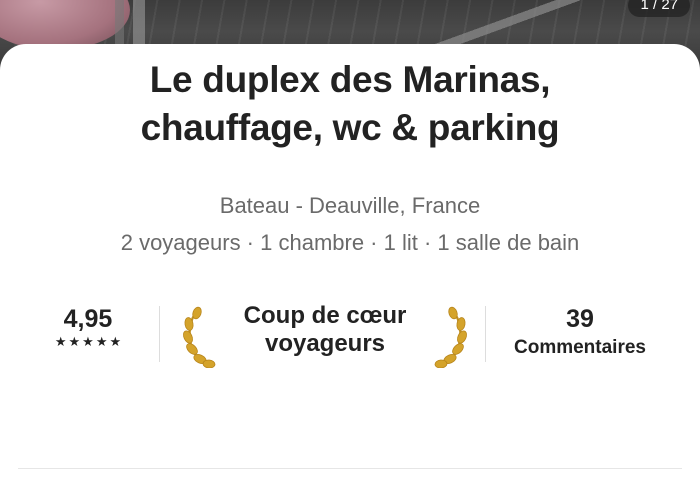  I want to click on rating-block: 4,95 ★ ★ ★ ★ ★, so click(88, 326).